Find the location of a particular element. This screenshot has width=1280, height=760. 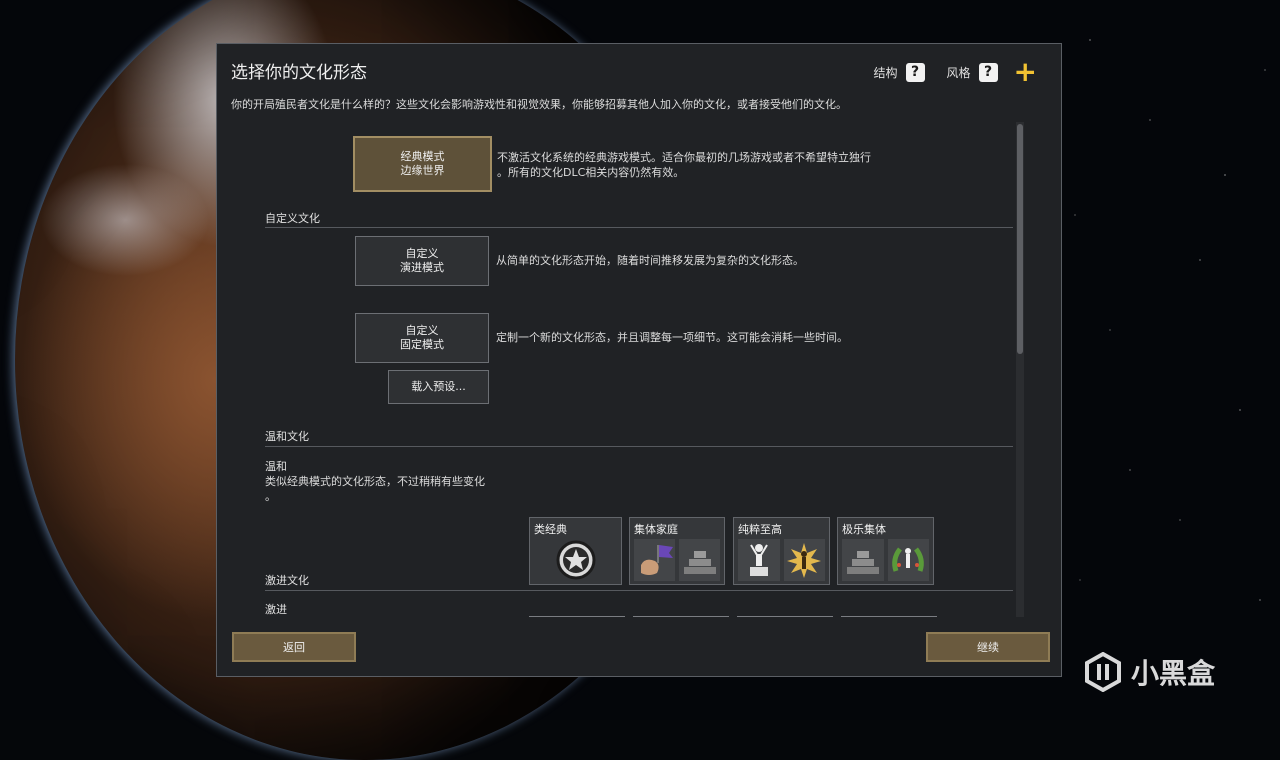

continue-button: 继续 is located at coordinates (988, 647).